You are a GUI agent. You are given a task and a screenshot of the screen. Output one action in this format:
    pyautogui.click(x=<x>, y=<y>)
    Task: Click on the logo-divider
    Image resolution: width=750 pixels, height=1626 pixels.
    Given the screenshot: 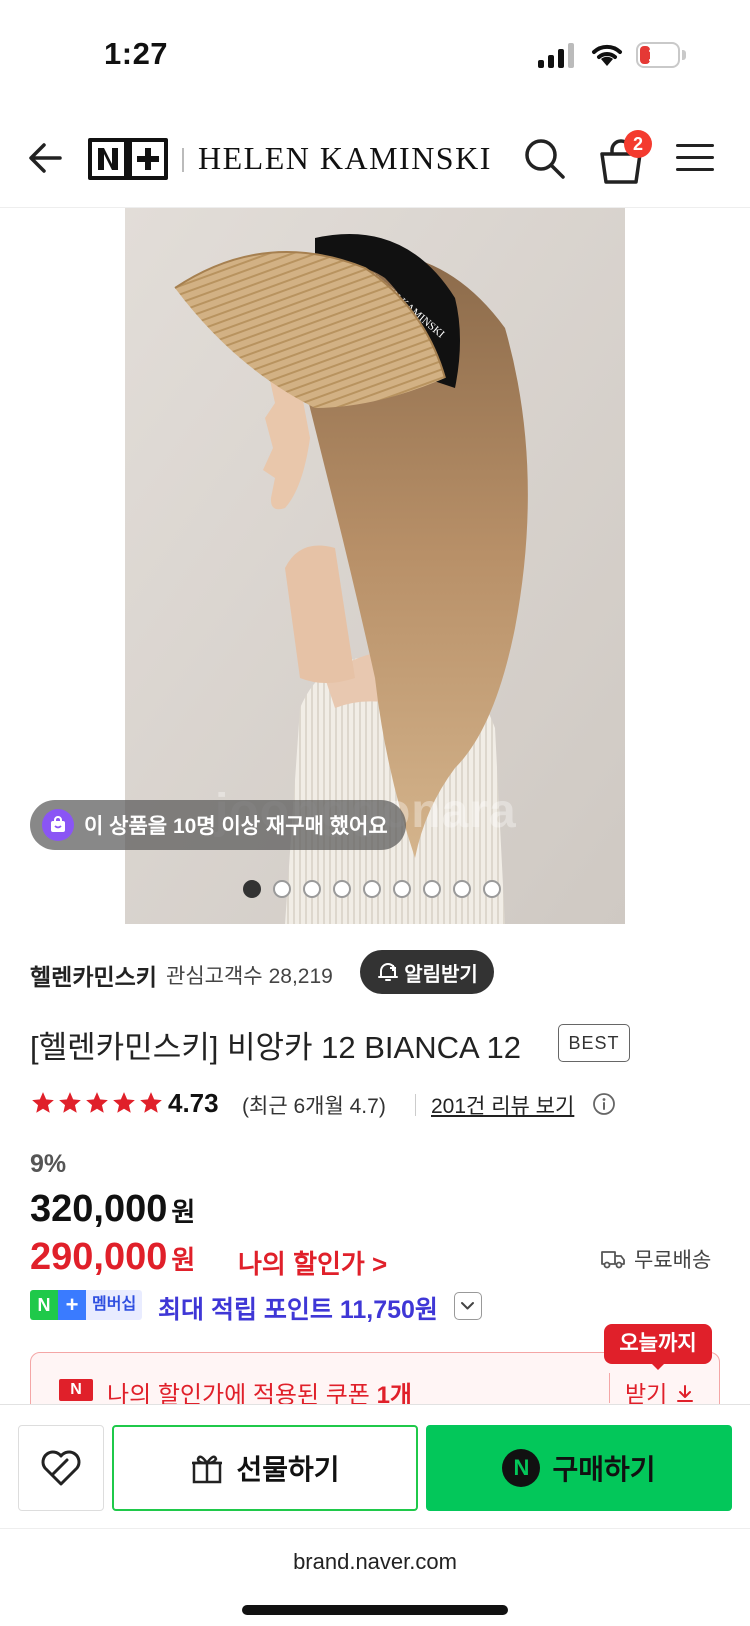 What is the action you would take?
    pyautogui.click(x=183, y=160)
    